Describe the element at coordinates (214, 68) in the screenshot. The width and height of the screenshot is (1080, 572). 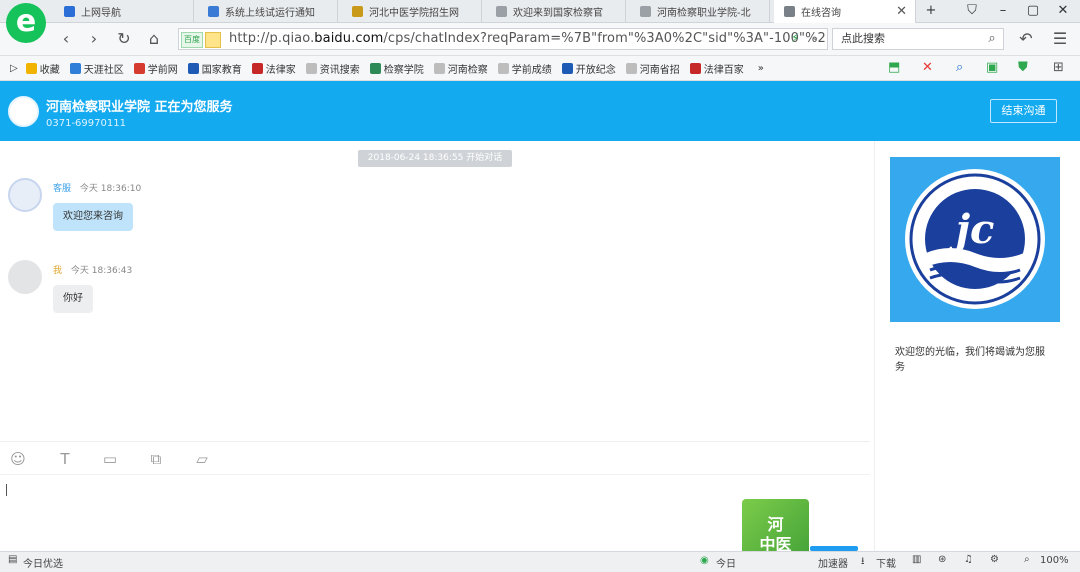
I see `bookmark-item: 国家教育` at that location.